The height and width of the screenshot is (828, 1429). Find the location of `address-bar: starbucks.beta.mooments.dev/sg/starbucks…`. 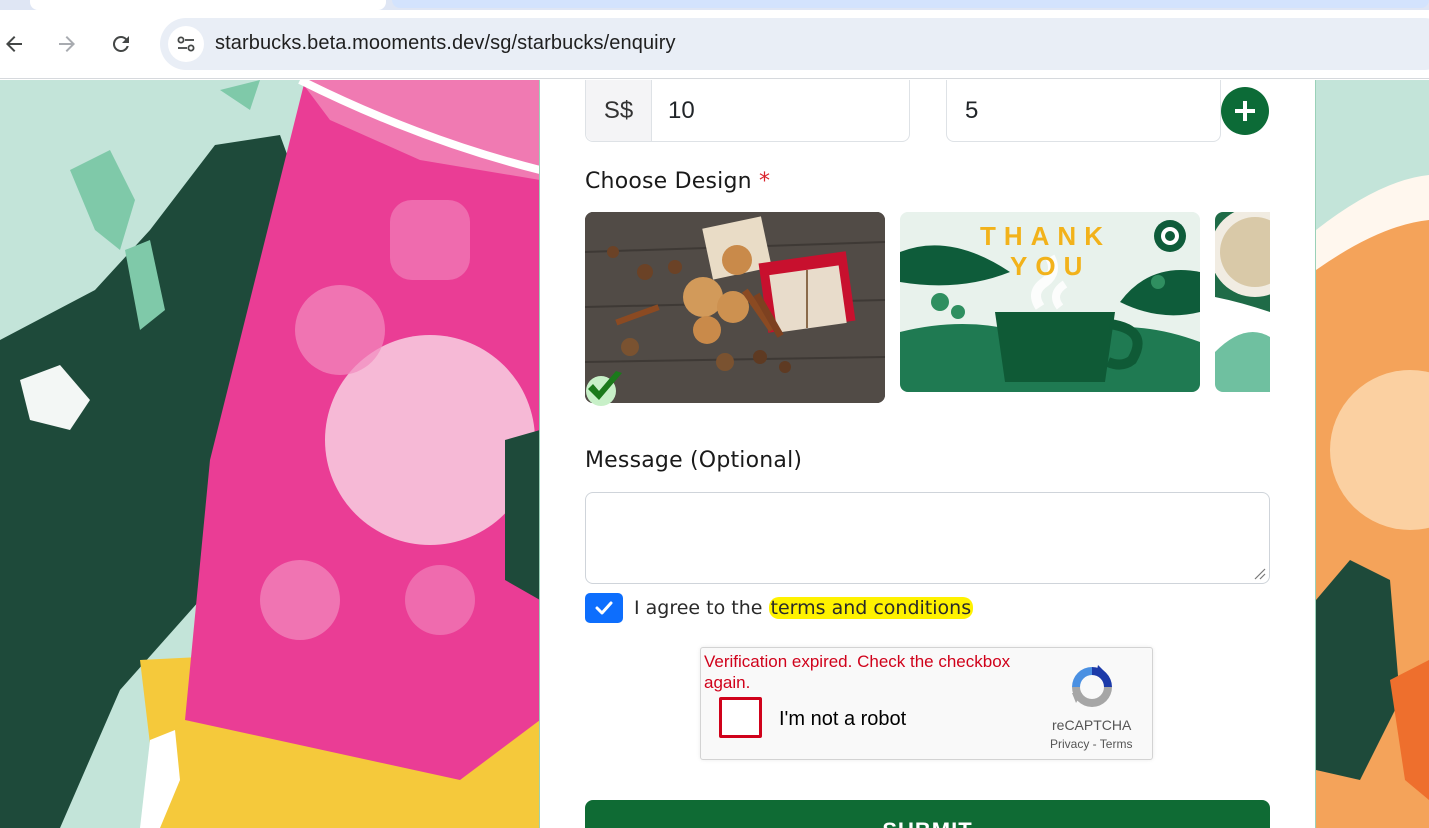

address-bar: starbucks.beta.mooments.dev/sg/starbucks… is located at coordinates (794, 44).